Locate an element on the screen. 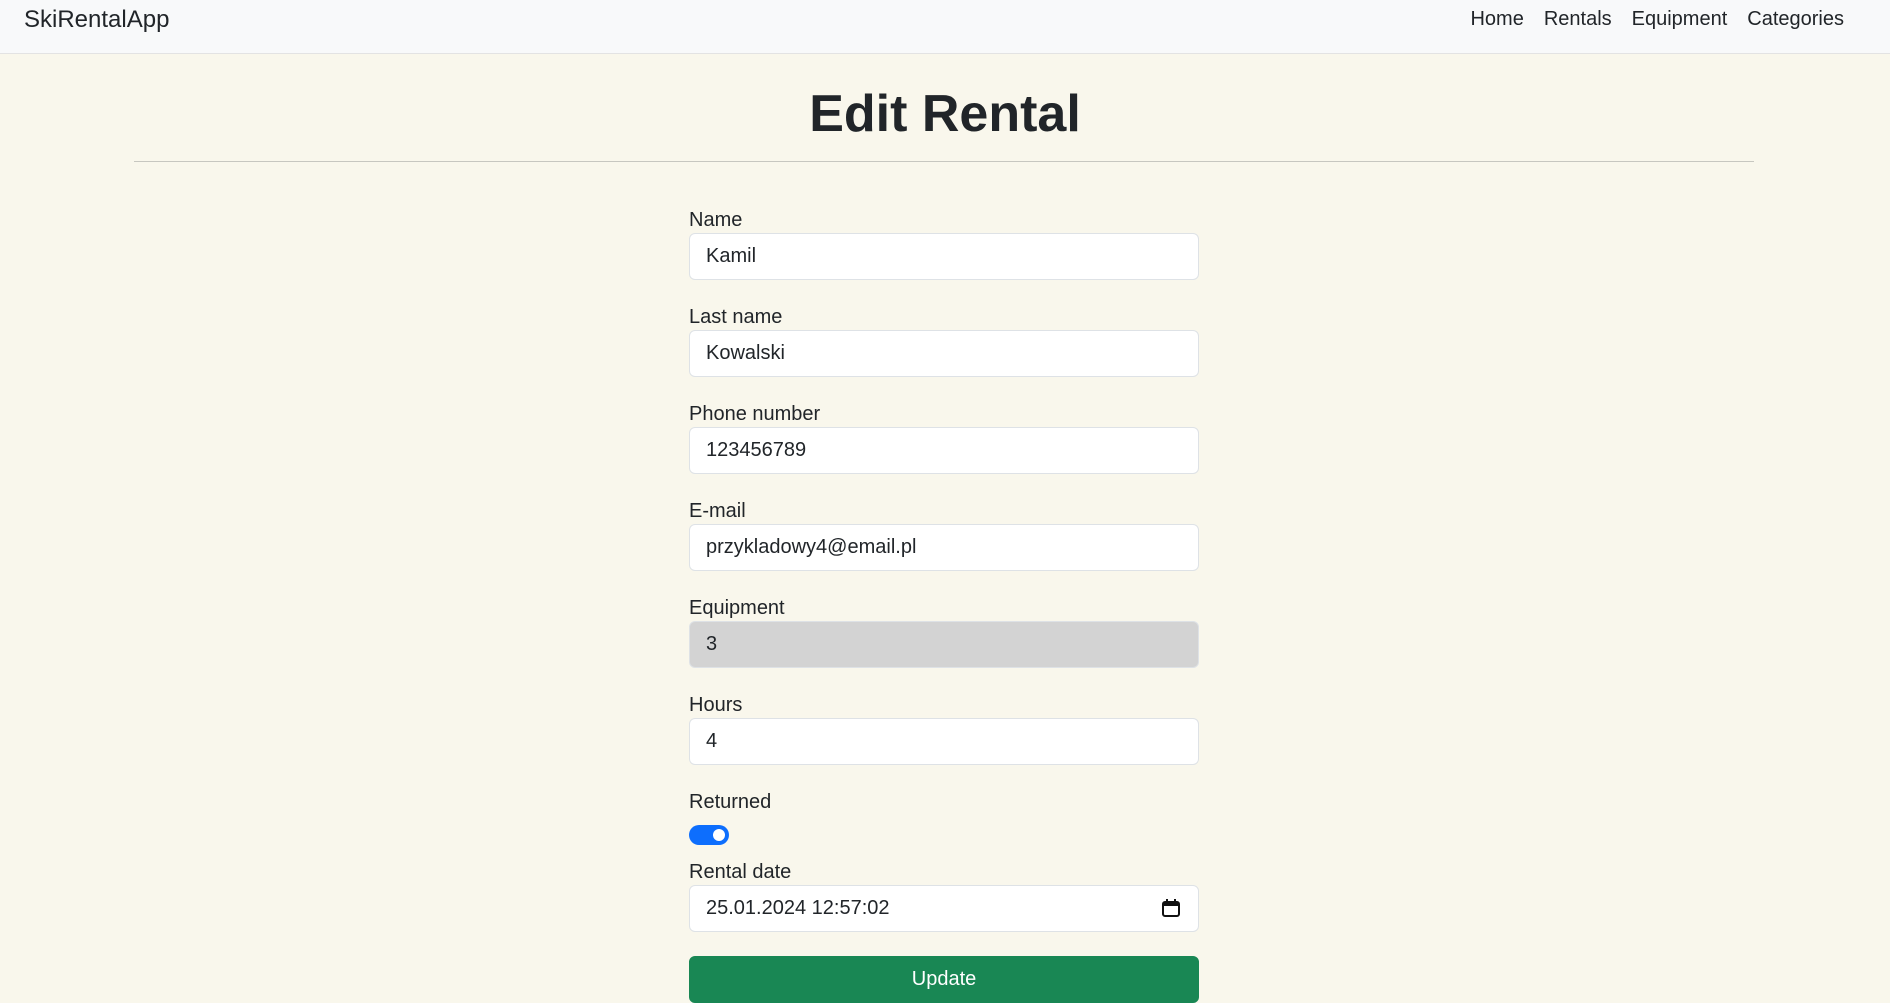 The width and height of the screenshot is (1890, 1003). nav-links: Home Rentals Equipment Categories is located at coordinates (1657, 19).